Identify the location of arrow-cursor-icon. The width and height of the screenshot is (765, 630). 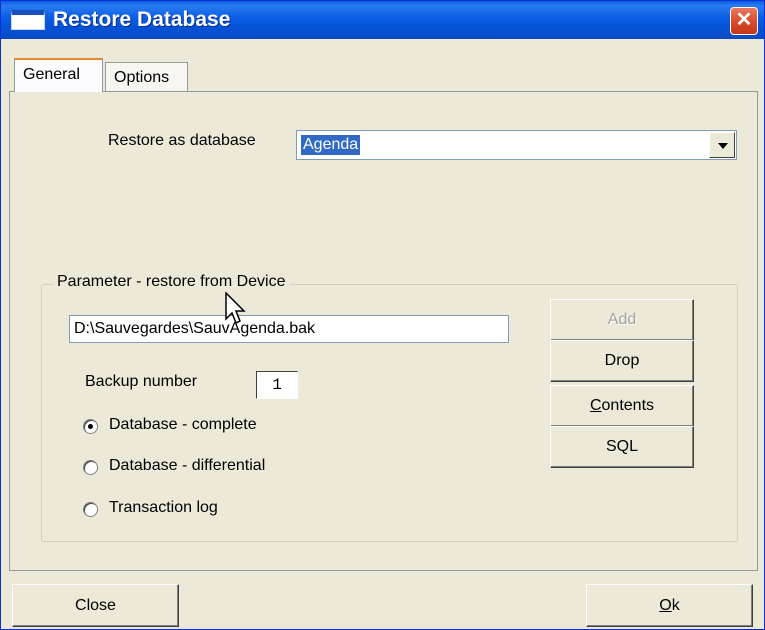
(235, 308).